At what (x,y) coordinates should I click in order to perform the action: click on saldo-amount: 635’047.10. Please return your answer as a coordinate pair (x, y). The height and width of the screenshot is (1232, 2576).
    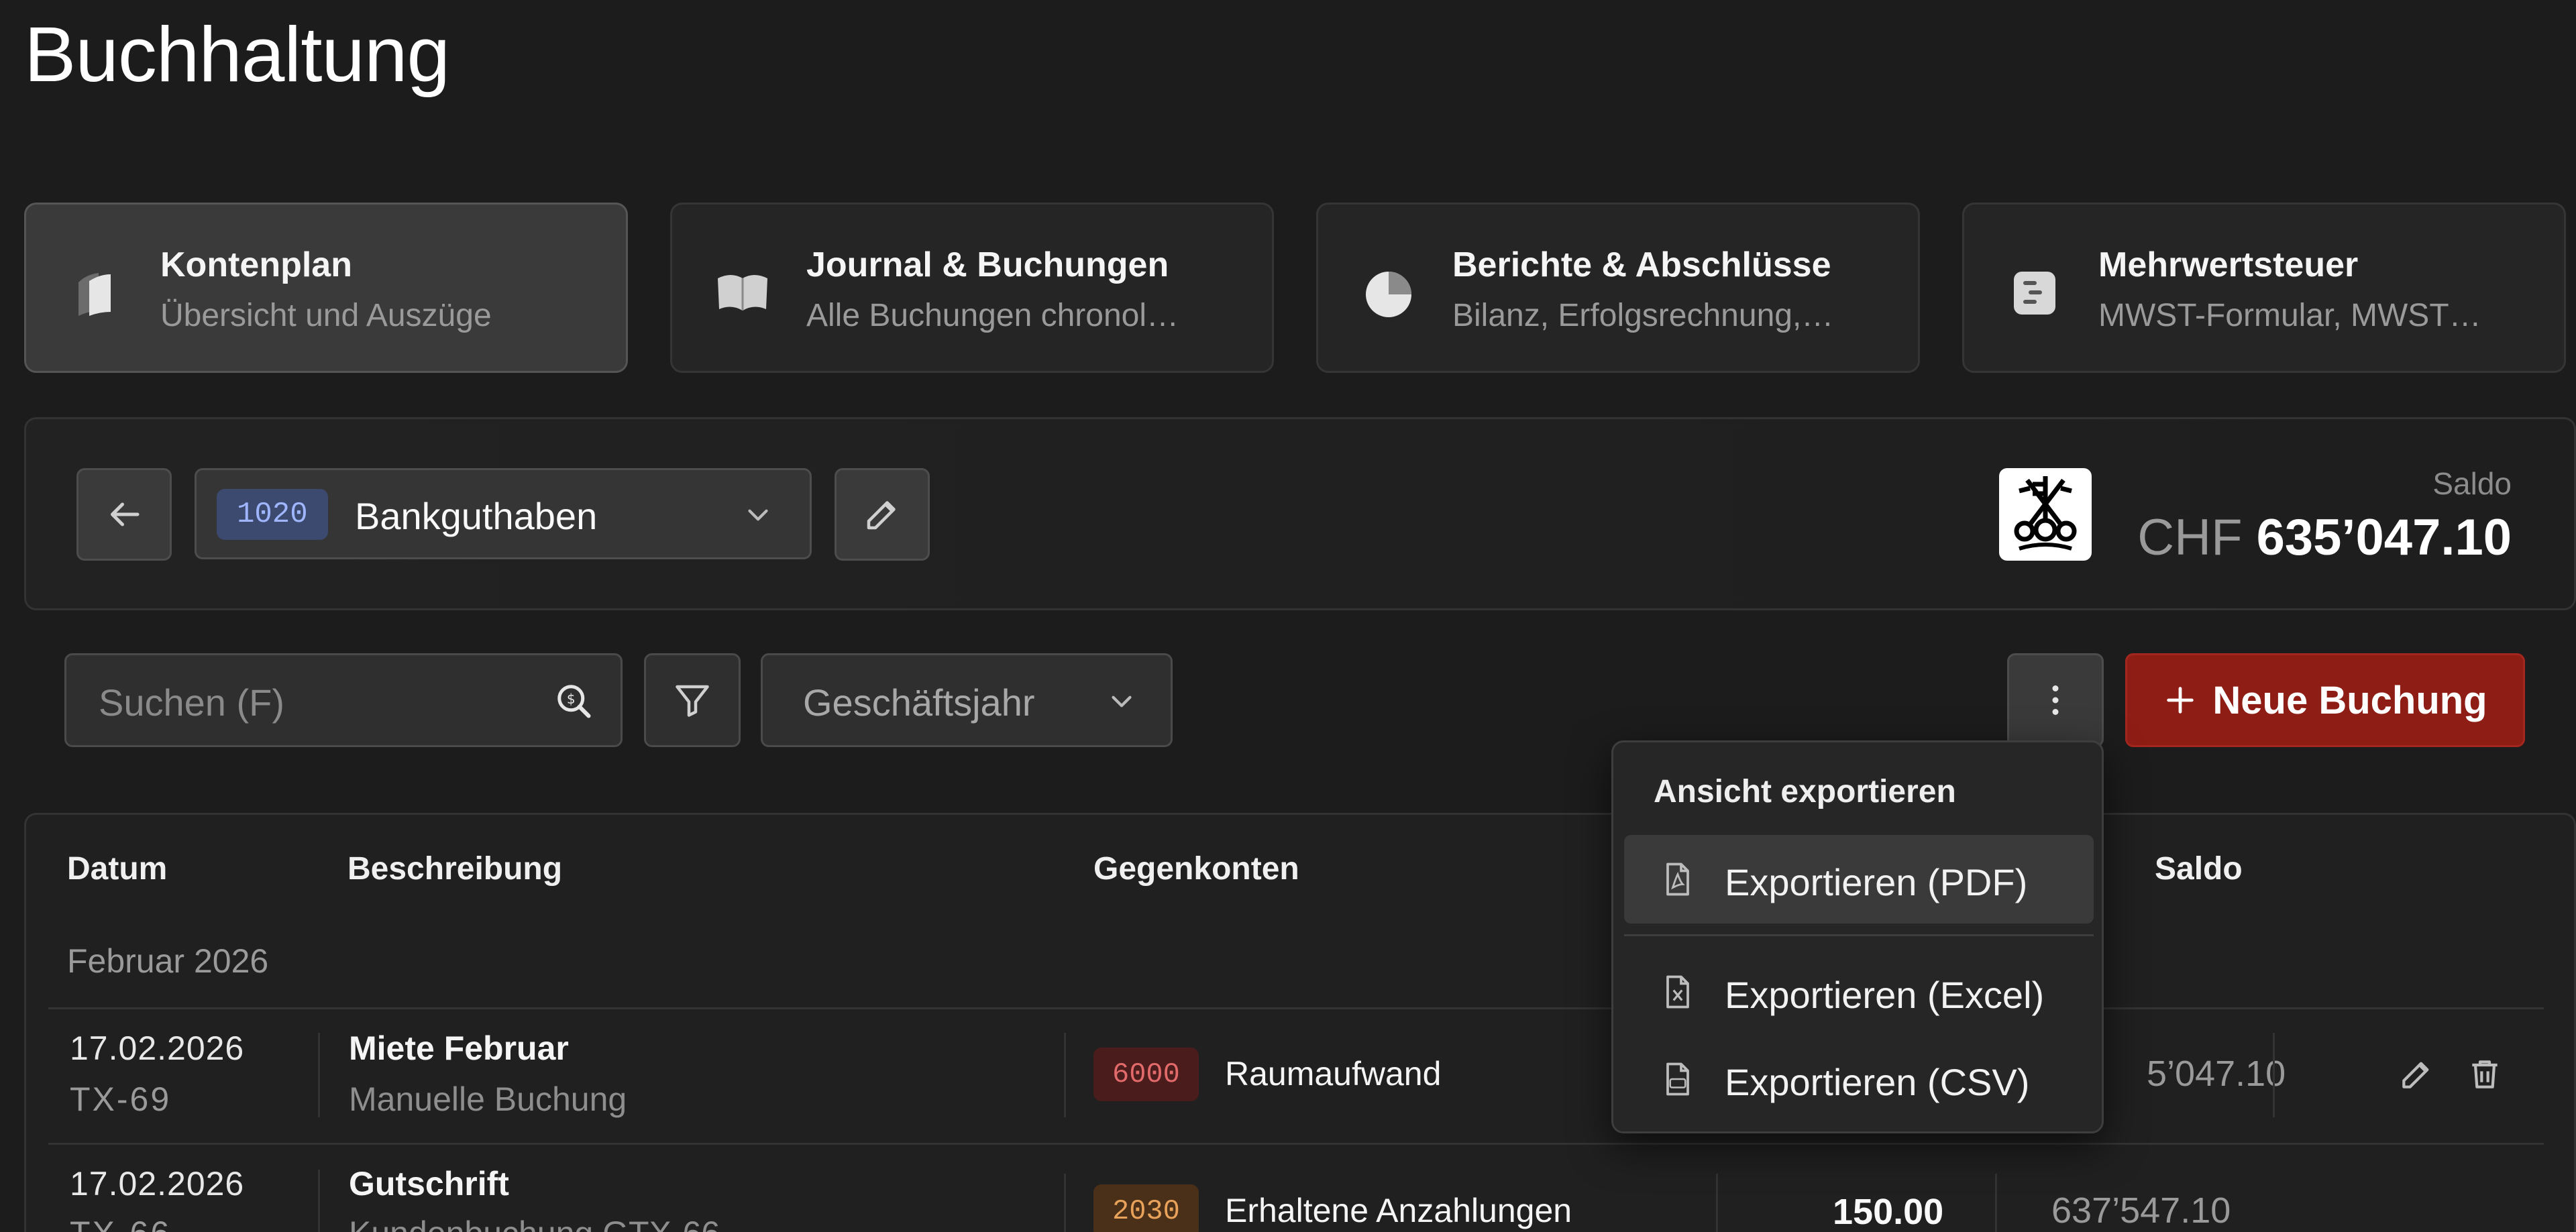
    Looking at the image, I should click on (2384, 537).